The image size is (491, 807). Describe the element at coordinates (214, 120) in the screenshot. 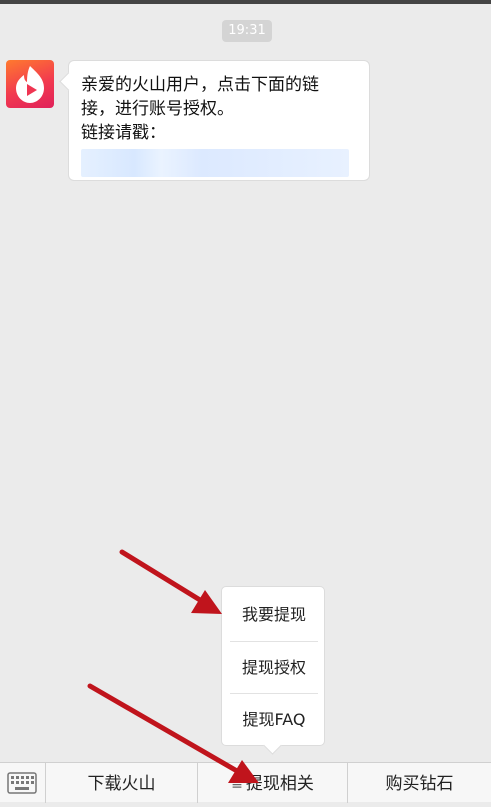

I see `message-bubble: 亲爱的火山用户，点击下面的链 接，进行账号授权。 链接请戳：` at that location.